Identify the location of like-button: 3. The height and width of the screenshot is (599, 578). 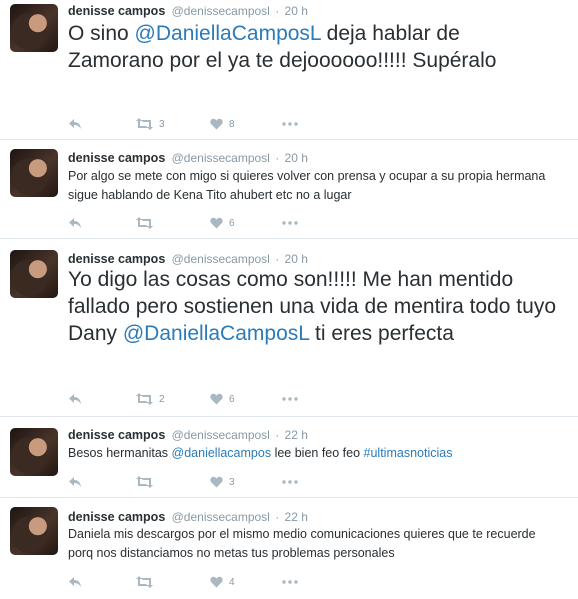
(222, 482).